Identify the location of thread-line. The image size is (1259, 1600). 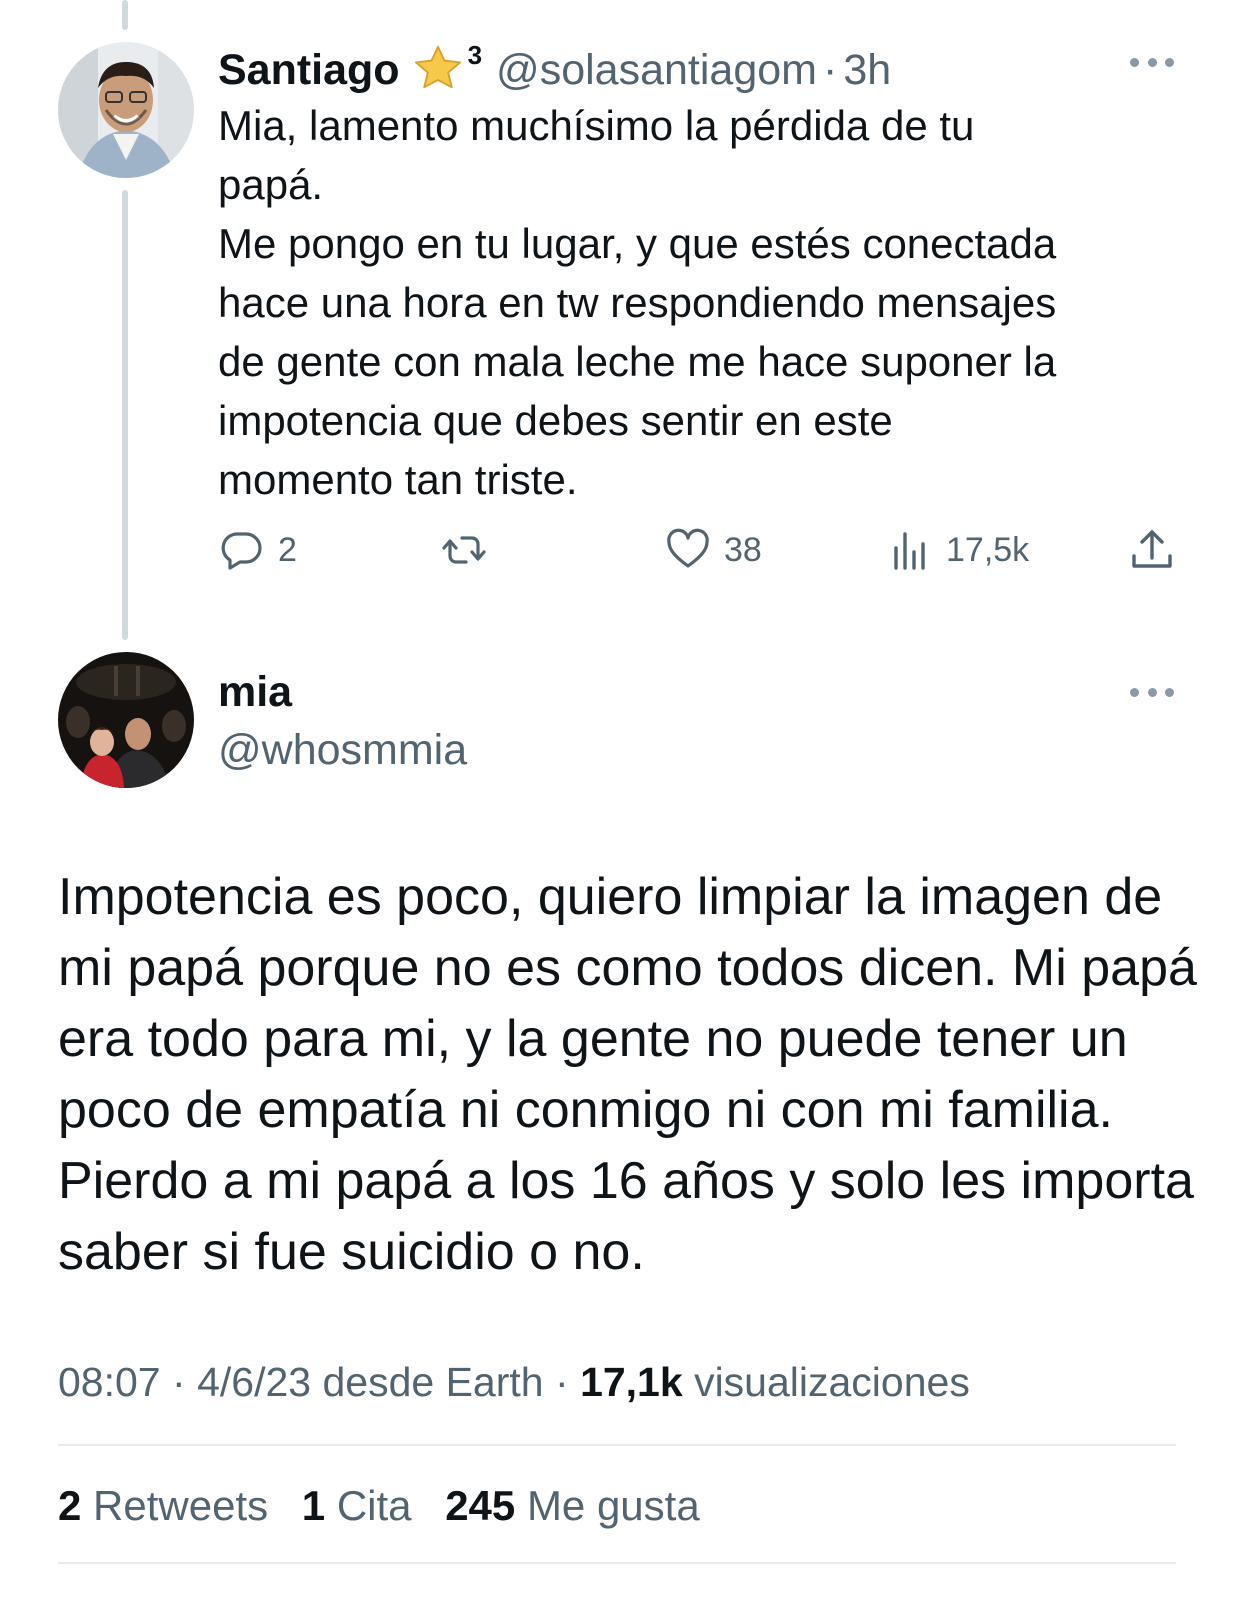
(125, 415).